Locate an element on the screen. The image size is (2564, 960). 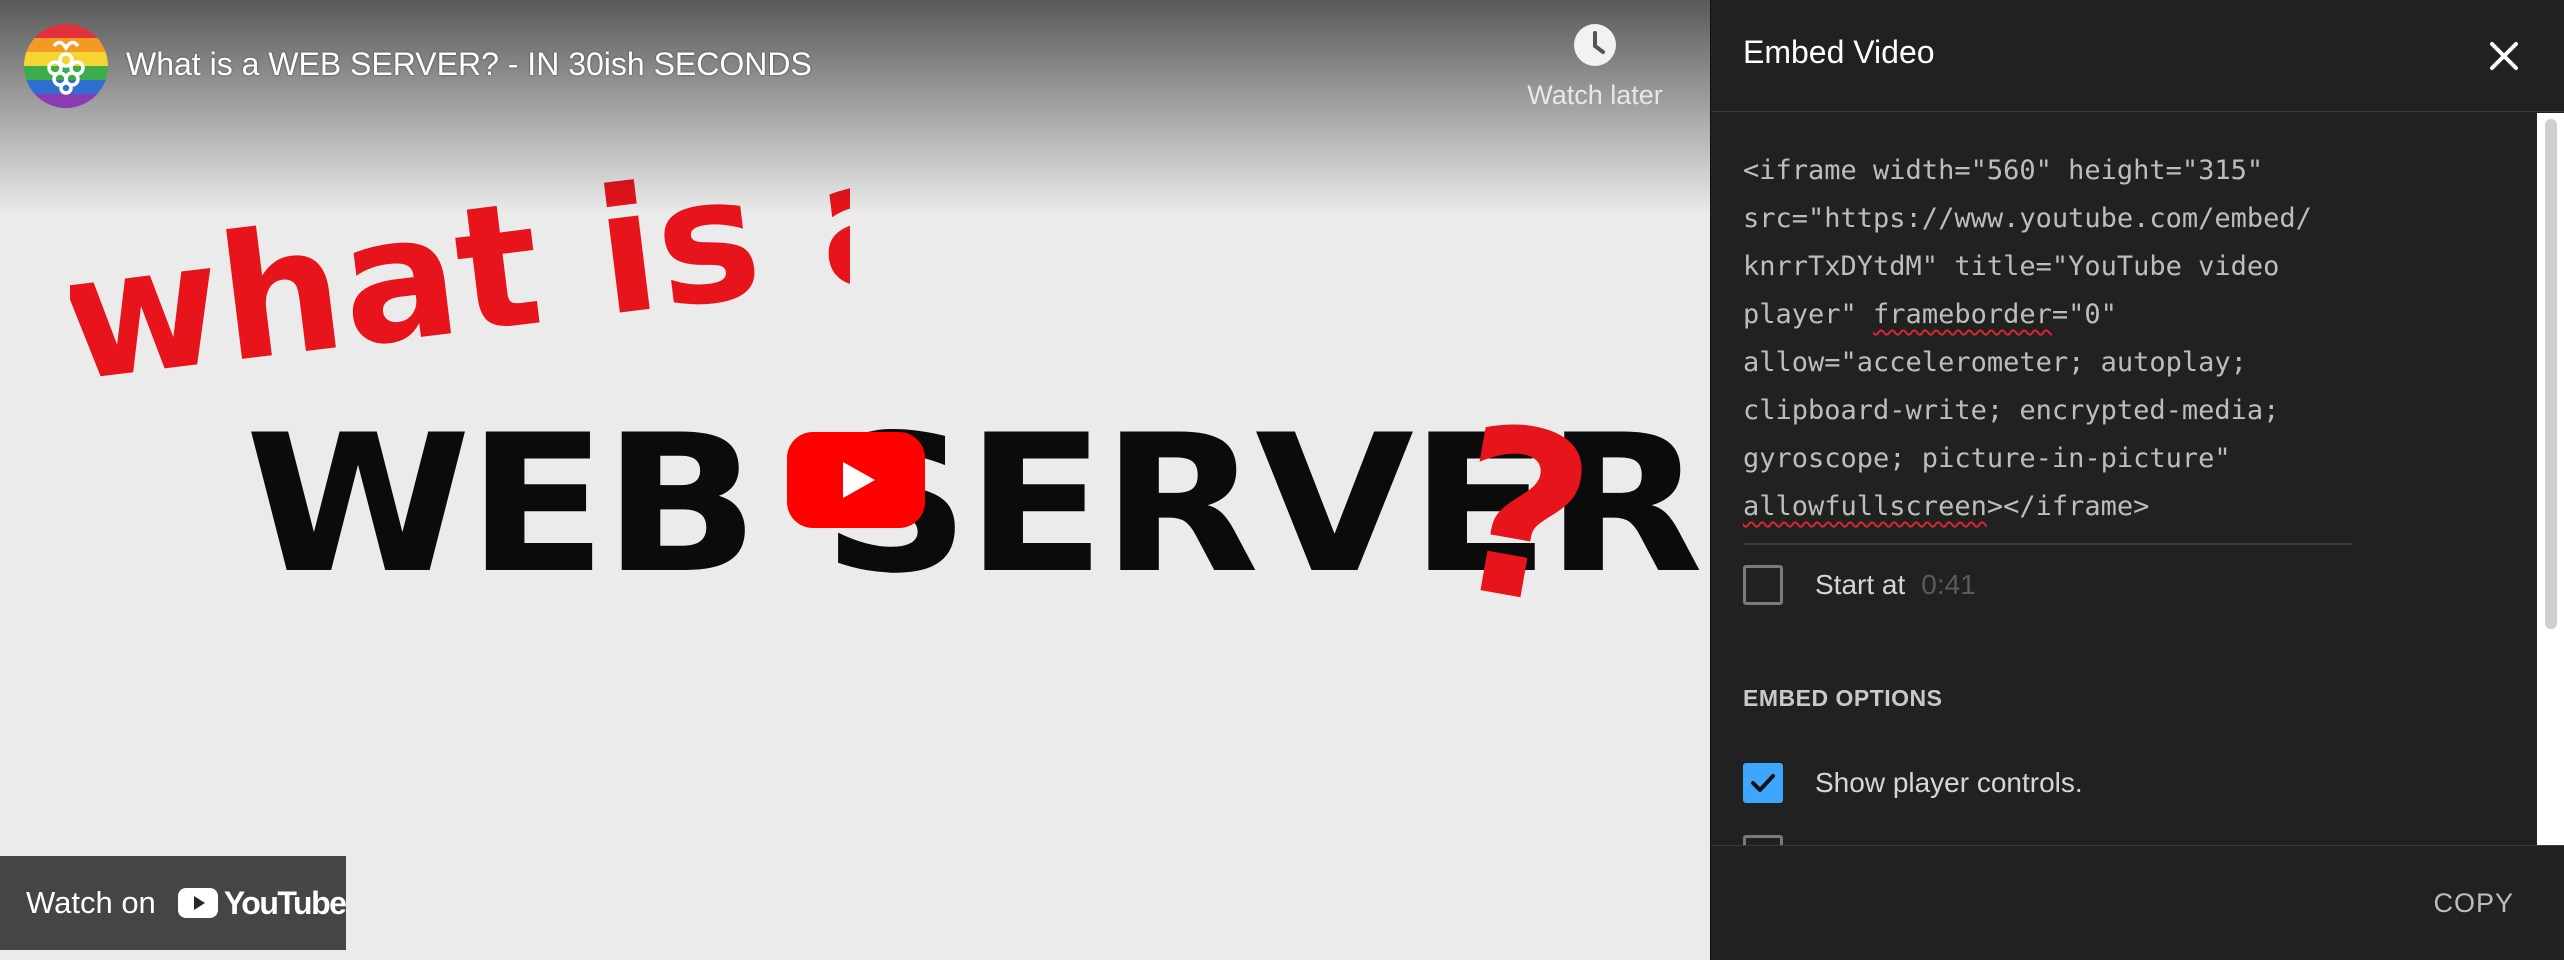
checkmark-icon is located at coordinates (1763, 783).